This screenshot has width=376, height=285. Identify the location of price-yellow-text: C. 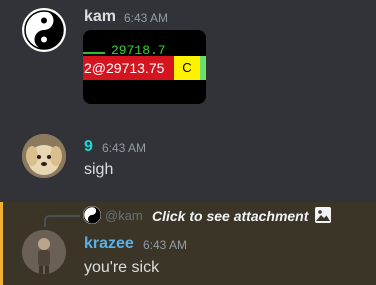
(187, 67).